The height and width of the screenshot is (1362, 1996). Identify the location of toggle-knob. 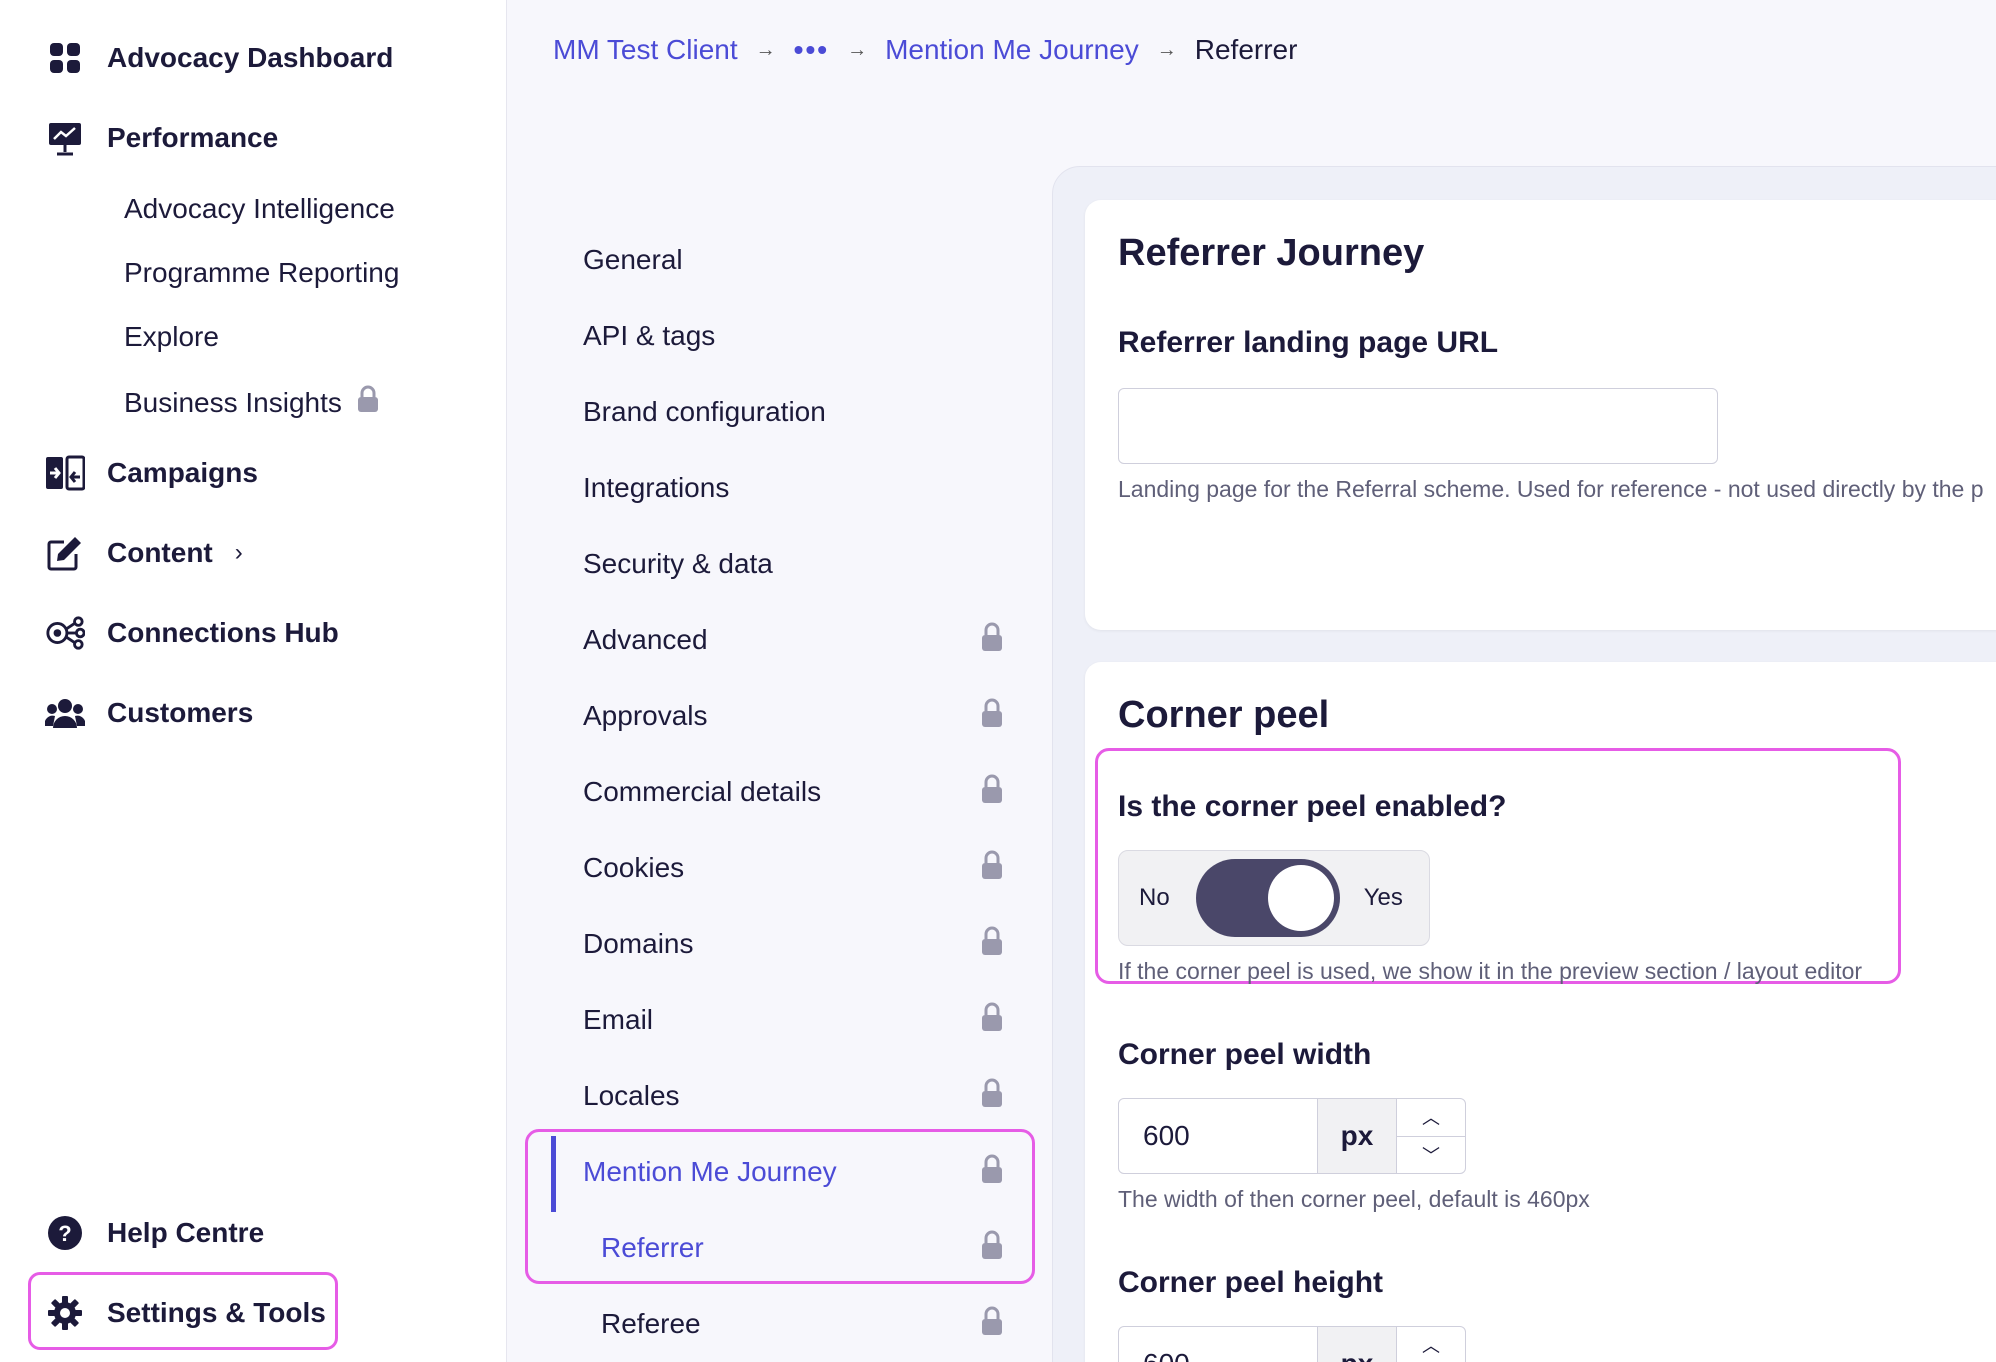
(1300, 898).